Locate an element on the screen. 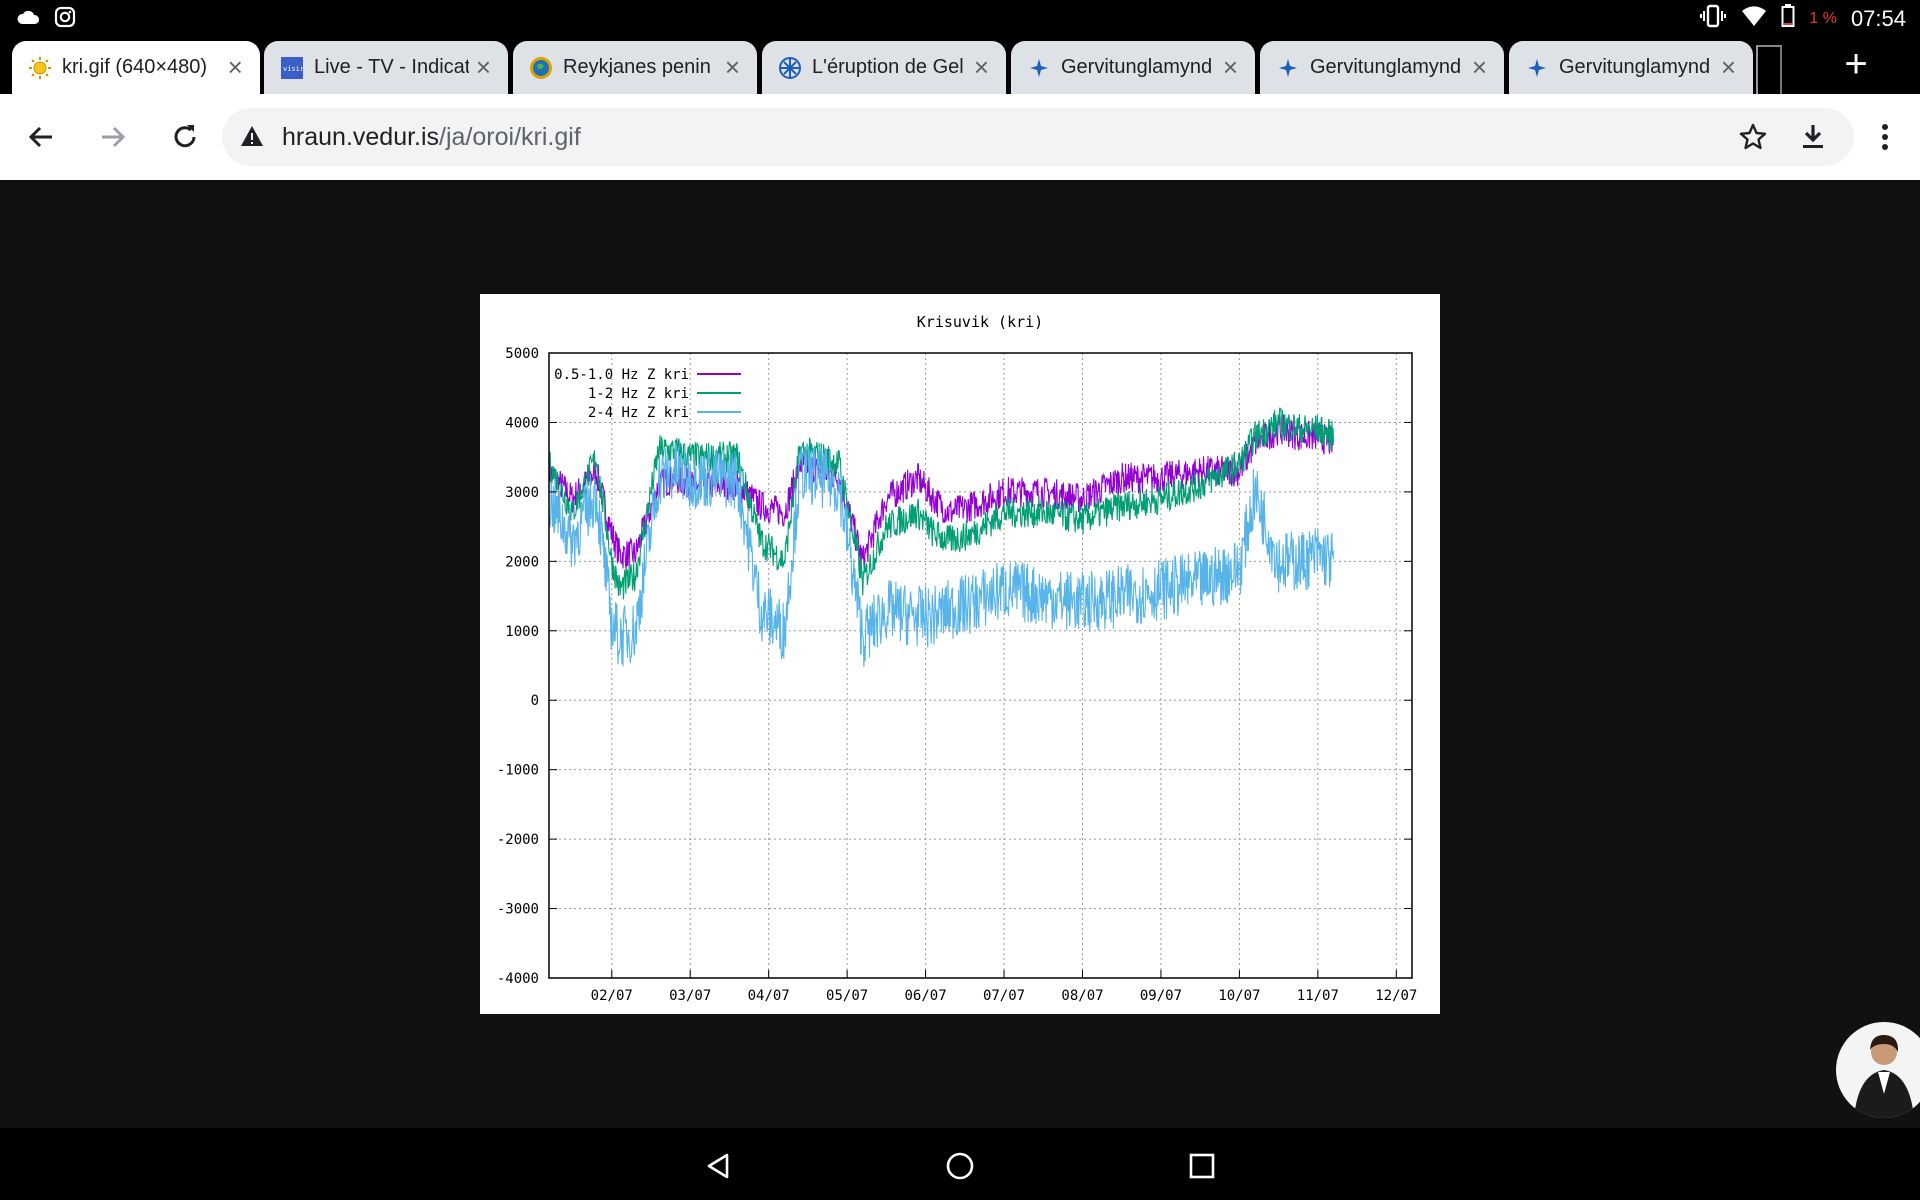 This screenshot has height=1200, width=1920. tab-gervitunglamynd-1: Gervitunglamynd × is located at coordinates (1133, 67).